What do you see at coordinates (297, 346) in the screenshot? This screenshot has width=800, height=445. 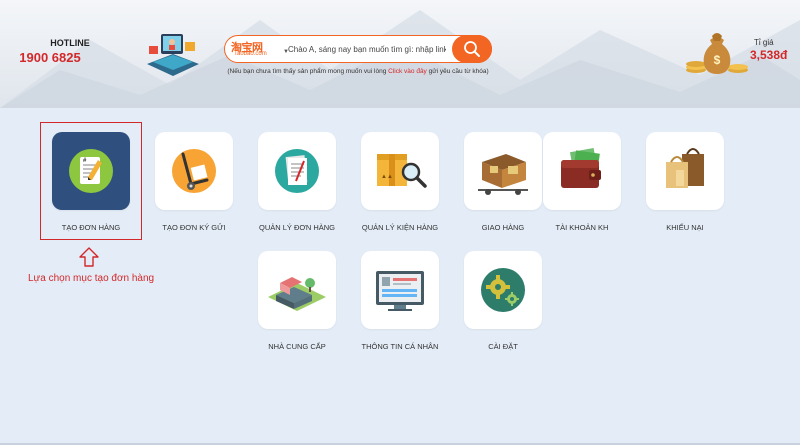 I see `supplier-label: NHÀ CUNG CẤP` at bounding box center [297, 346].